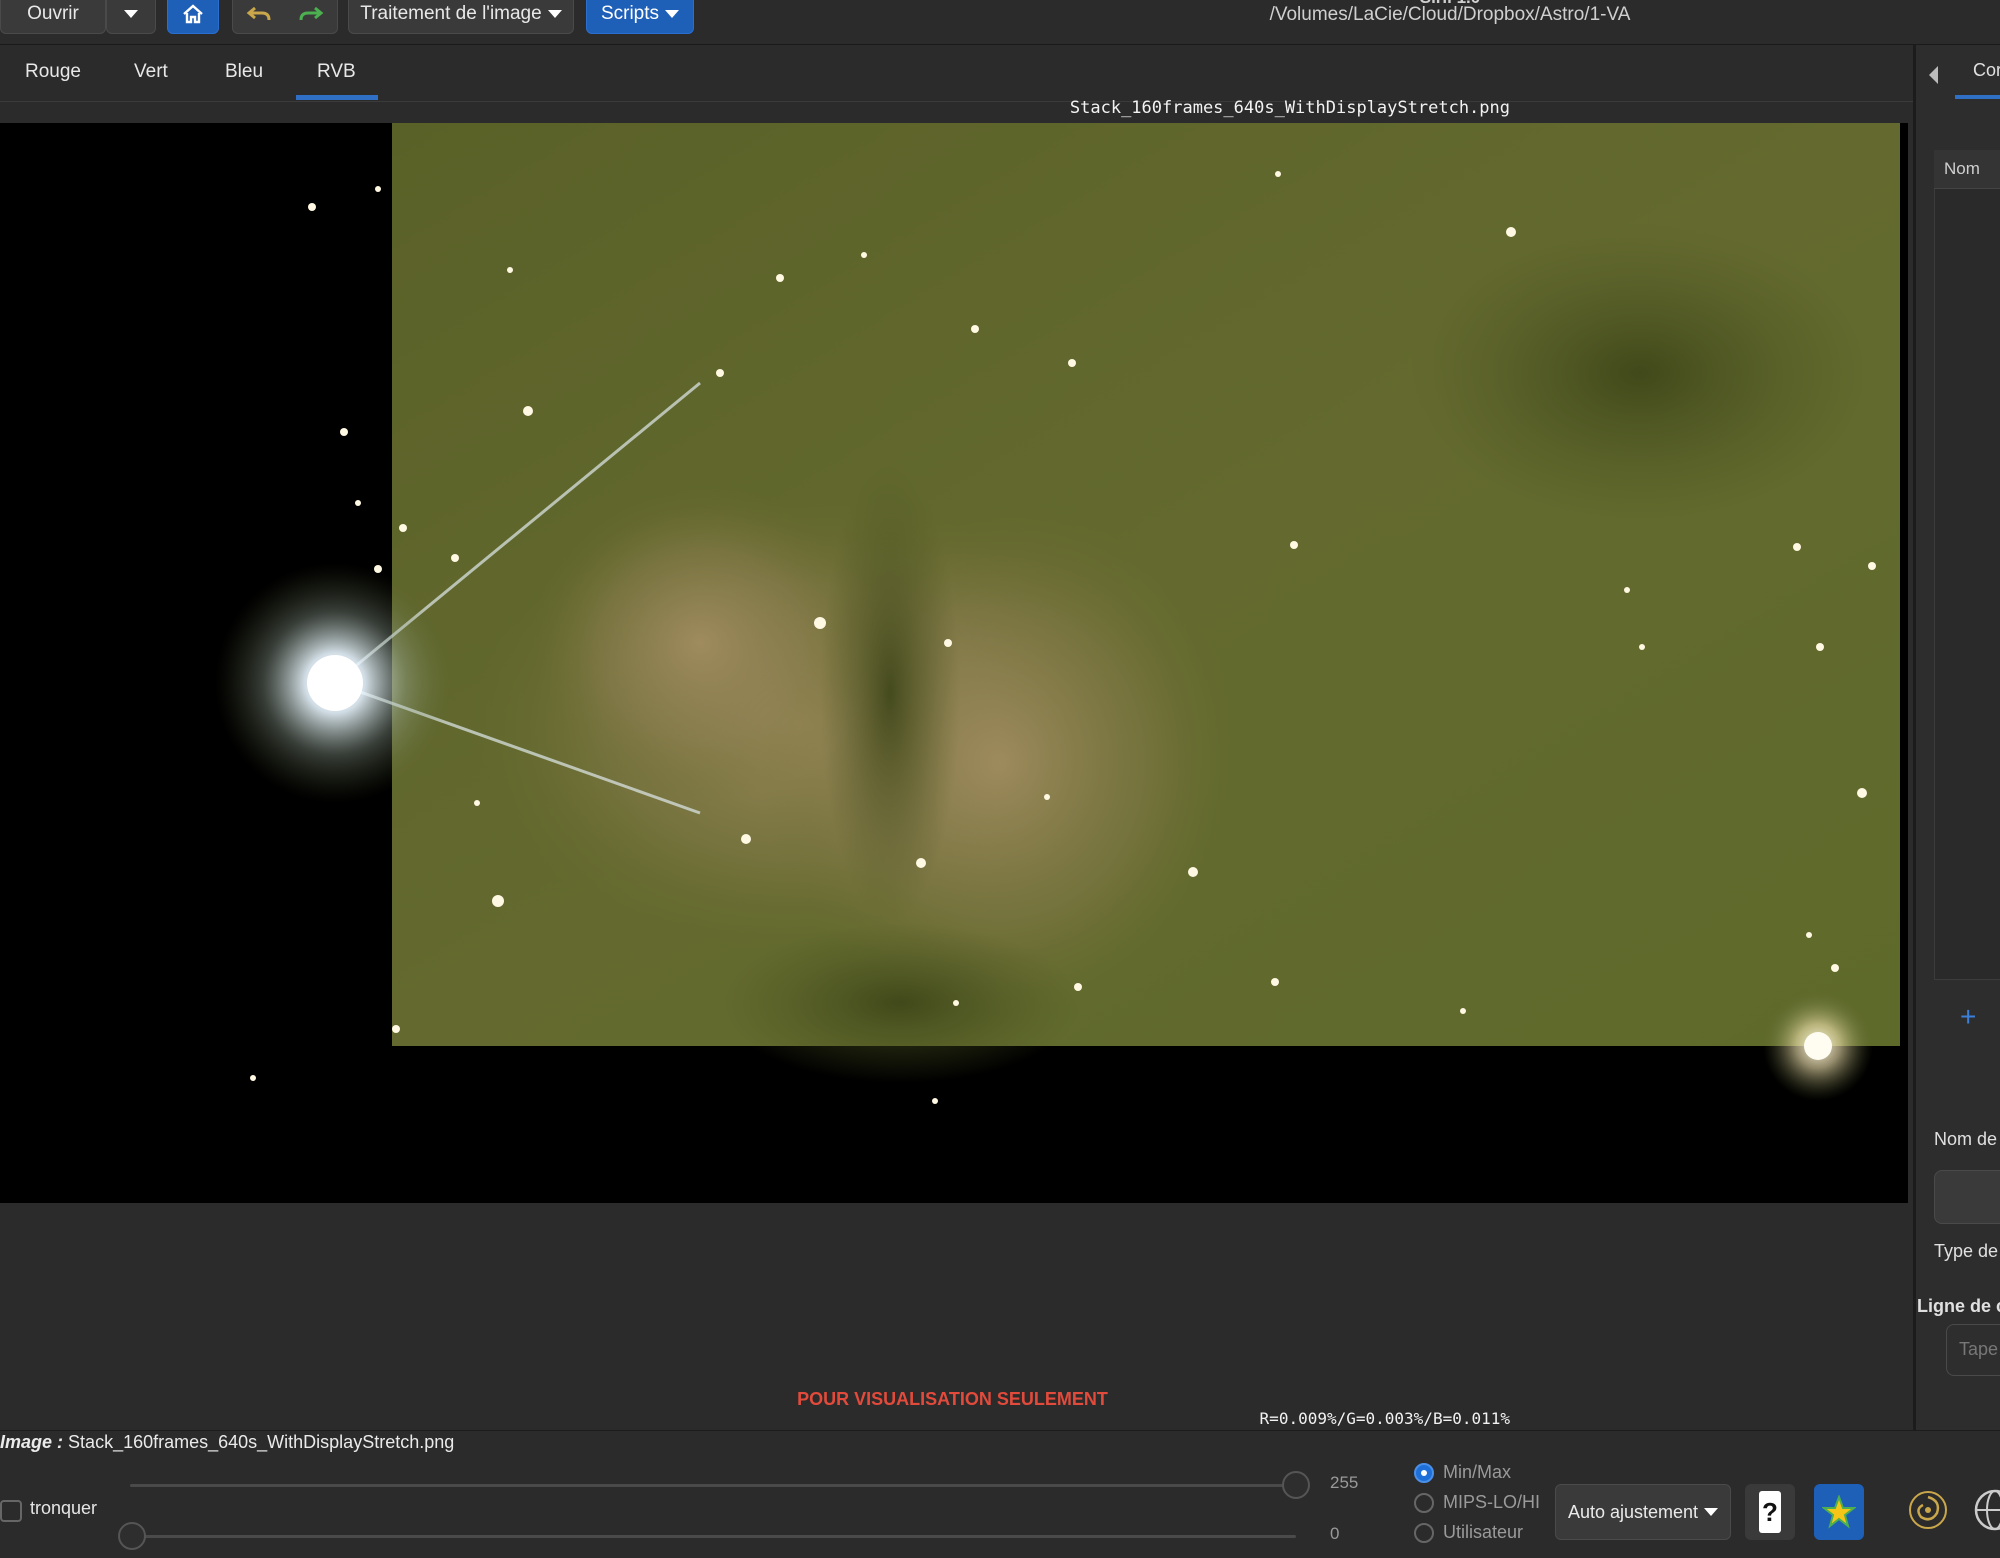  What do you see at coordinates (1967, 1197) in the screenshot?
I see `output-name-field` at bounding box center [1967, 1197].